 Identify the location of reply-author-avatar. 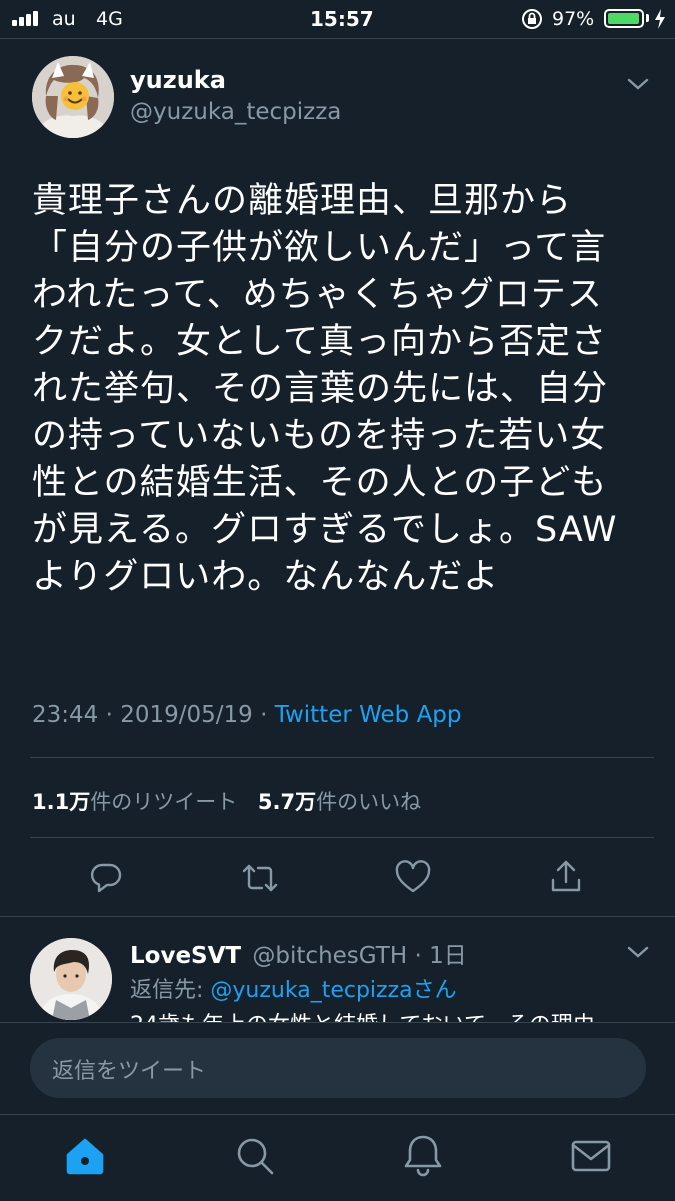
(71, 979).